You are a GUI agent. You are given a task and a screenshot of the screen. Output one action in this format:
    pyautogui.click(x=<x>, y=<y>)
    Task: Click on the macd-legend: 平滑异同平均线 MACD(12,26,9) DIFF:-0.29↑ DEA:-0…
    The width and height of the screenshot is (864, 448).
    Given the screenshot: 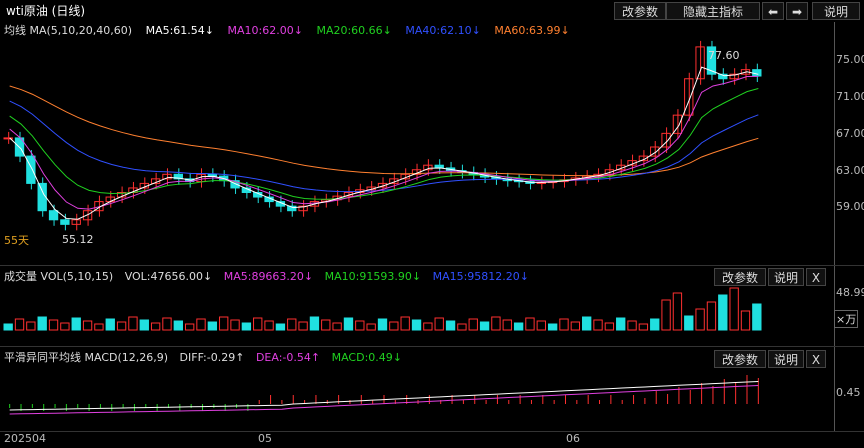 What is the action you would take?
    pyautogui.click(x=207, y=357)
    